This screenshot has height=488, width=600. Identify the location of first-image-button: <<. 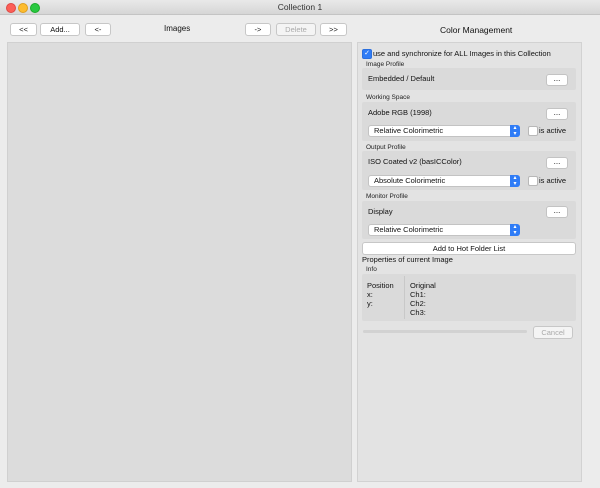
(23, 29).